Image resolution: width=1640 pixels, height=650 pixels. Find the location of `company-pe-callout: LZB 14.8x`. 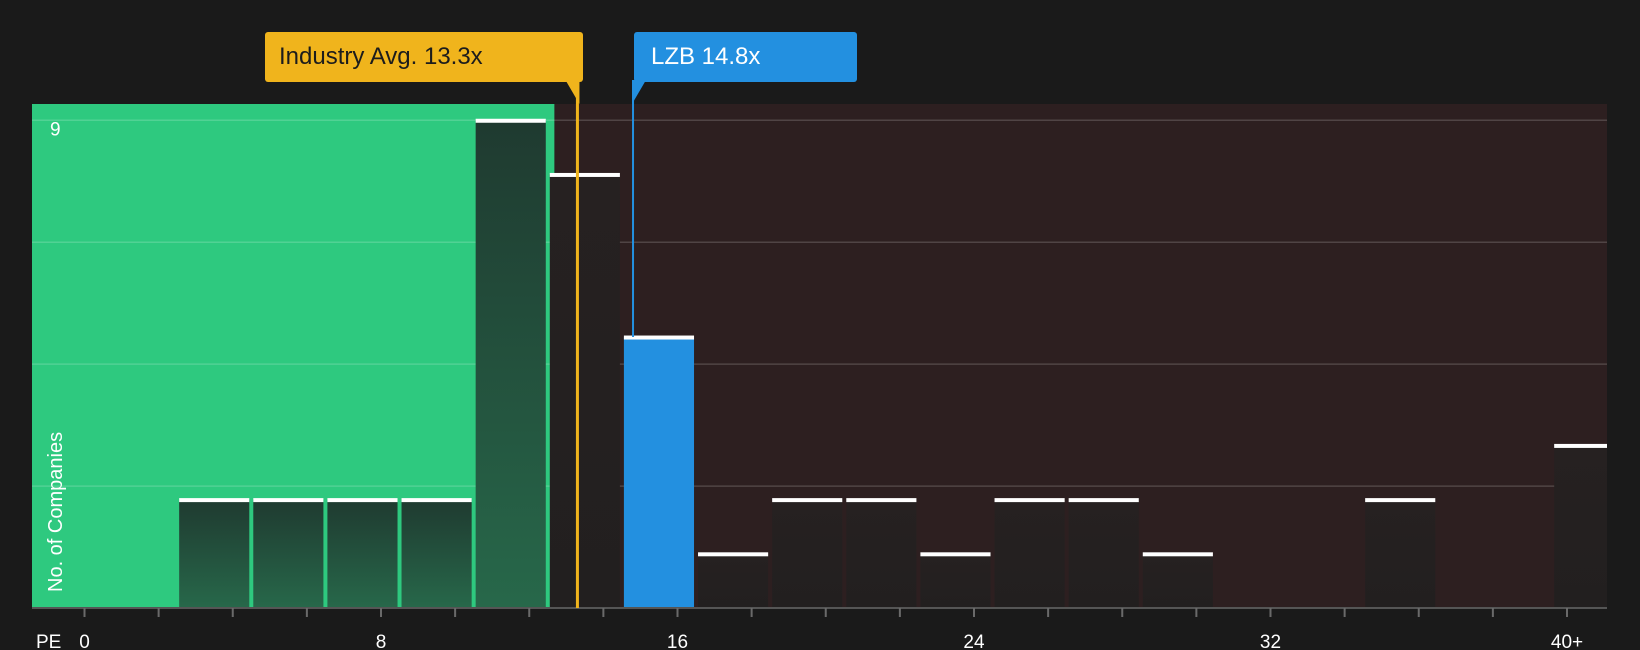

company-pe-callout: LZB 14.8x is located at coordinates (745, 57).